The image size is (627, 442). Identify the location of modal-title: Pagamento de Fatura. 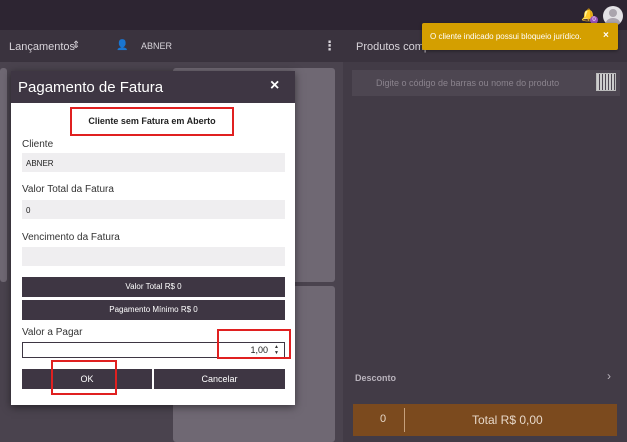
(91, 87).